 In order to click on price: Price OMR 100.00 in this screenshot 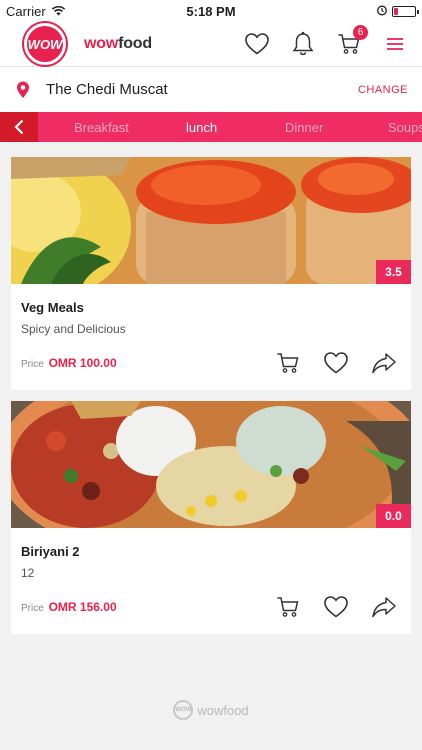, I will do `click(69, 363)`.